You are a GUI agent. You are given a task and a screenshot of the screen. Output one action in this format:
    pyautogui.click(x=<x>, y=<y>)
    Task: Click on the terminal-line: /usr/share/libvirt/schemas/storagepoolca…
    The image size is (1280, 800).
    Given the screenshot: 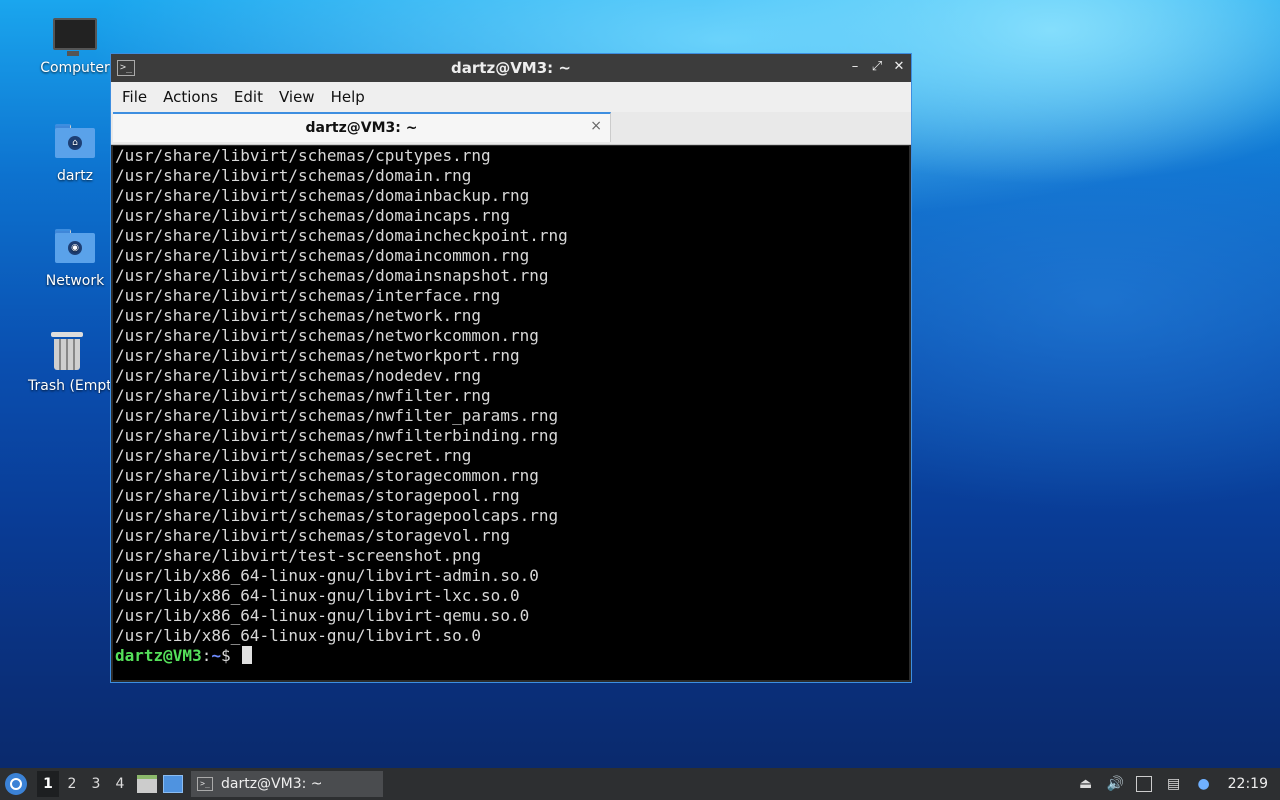 What is the action you would take?
    pyautogui.click(x=337, y=515)
    